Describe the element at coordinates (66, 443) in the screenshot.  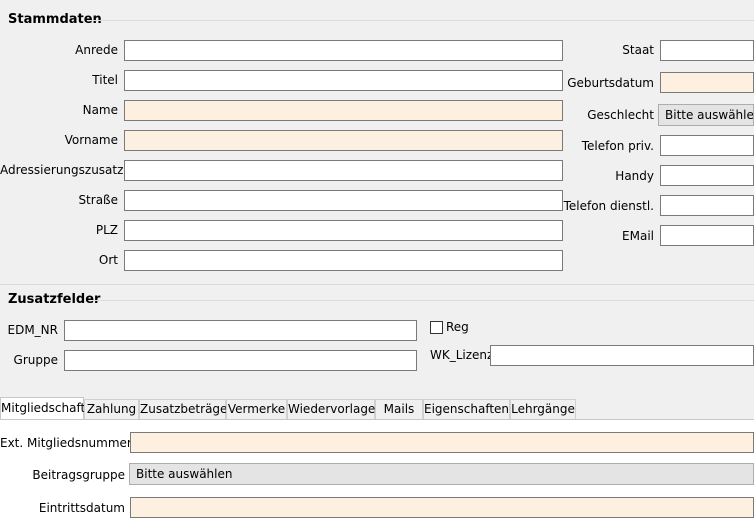
I see `ext-mitgliedsnummer-label: Ext. Mitgliedsnummer` at that location.